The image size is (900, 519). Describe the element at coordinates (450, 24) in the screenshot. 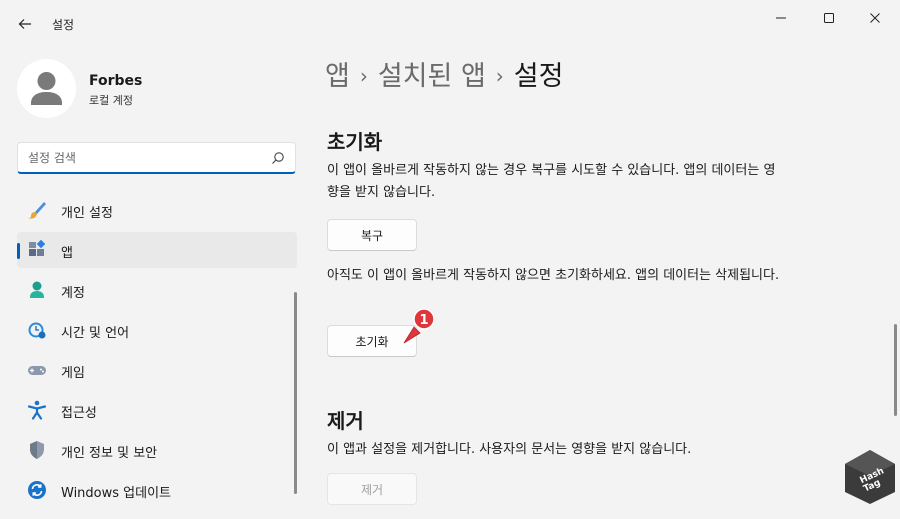

I see `title-bar: 설정` at that location.